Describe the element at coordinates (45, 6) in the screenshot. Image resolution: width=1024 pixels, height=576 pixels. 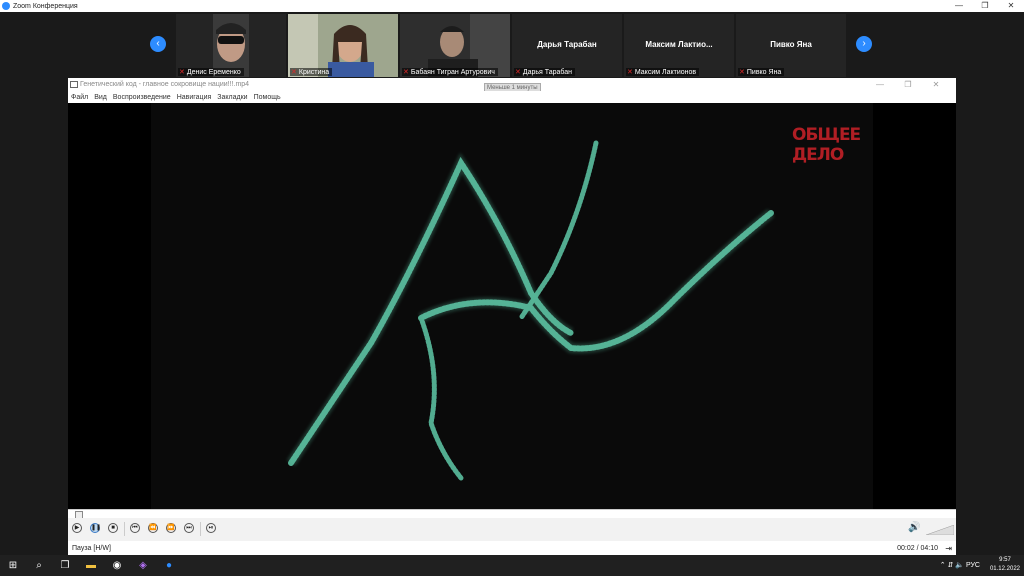
I see `zoom-window-title: Zoom Конференция` at that location.